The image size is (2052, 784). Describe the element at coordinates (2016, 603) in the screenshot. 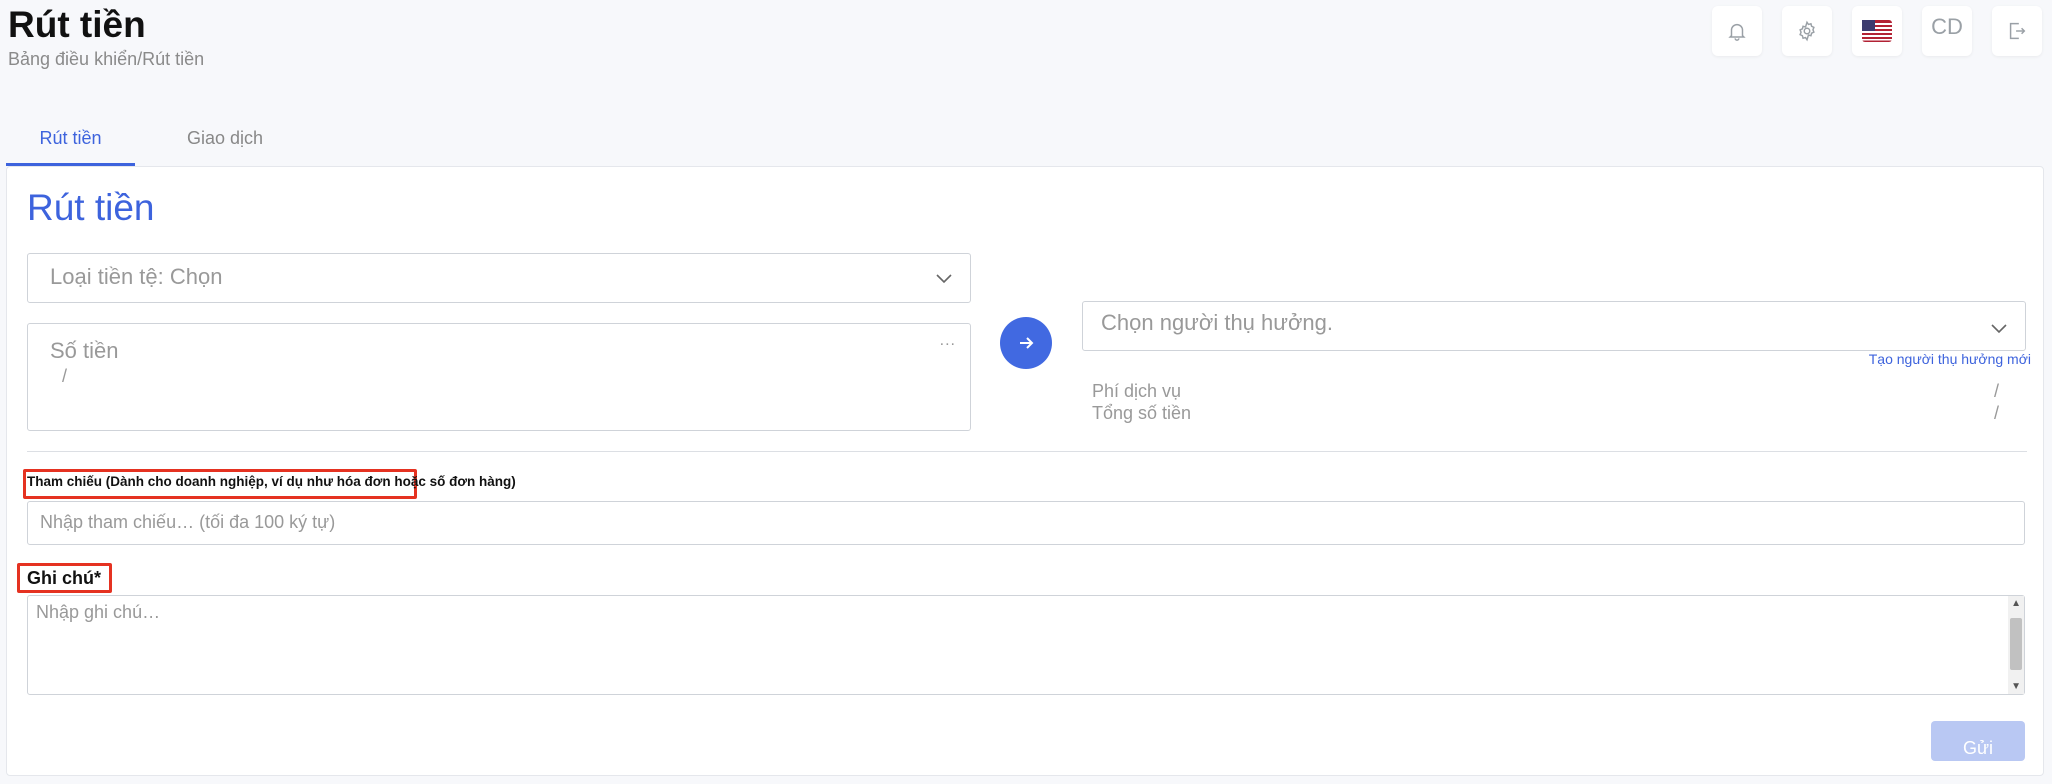

I see `scroll-up-icon: ▲` at that location.